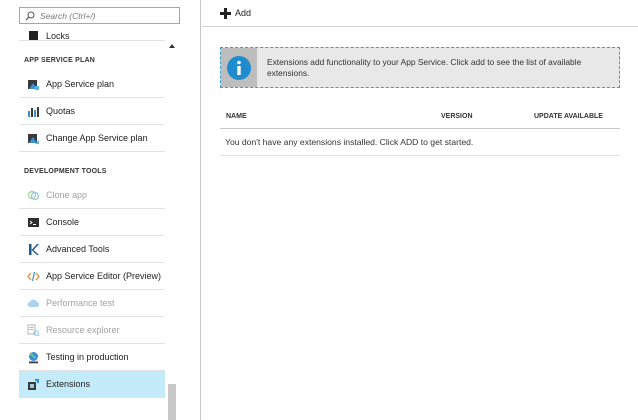 The height and width of the screenshot is (420, 638). Describe the element at coordinates (420, 116) in the screenshot. I see `table-header: NAME VERSION UPDATE AVAILABLE` at that location.